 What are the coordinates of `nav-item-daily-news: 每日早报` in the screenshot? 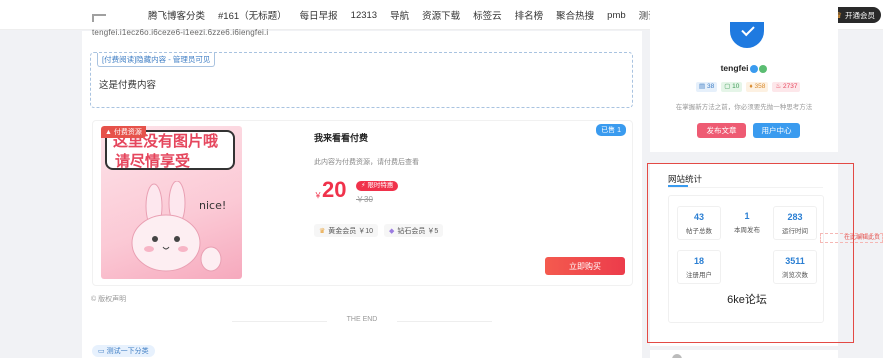 It's located at (319, 15).